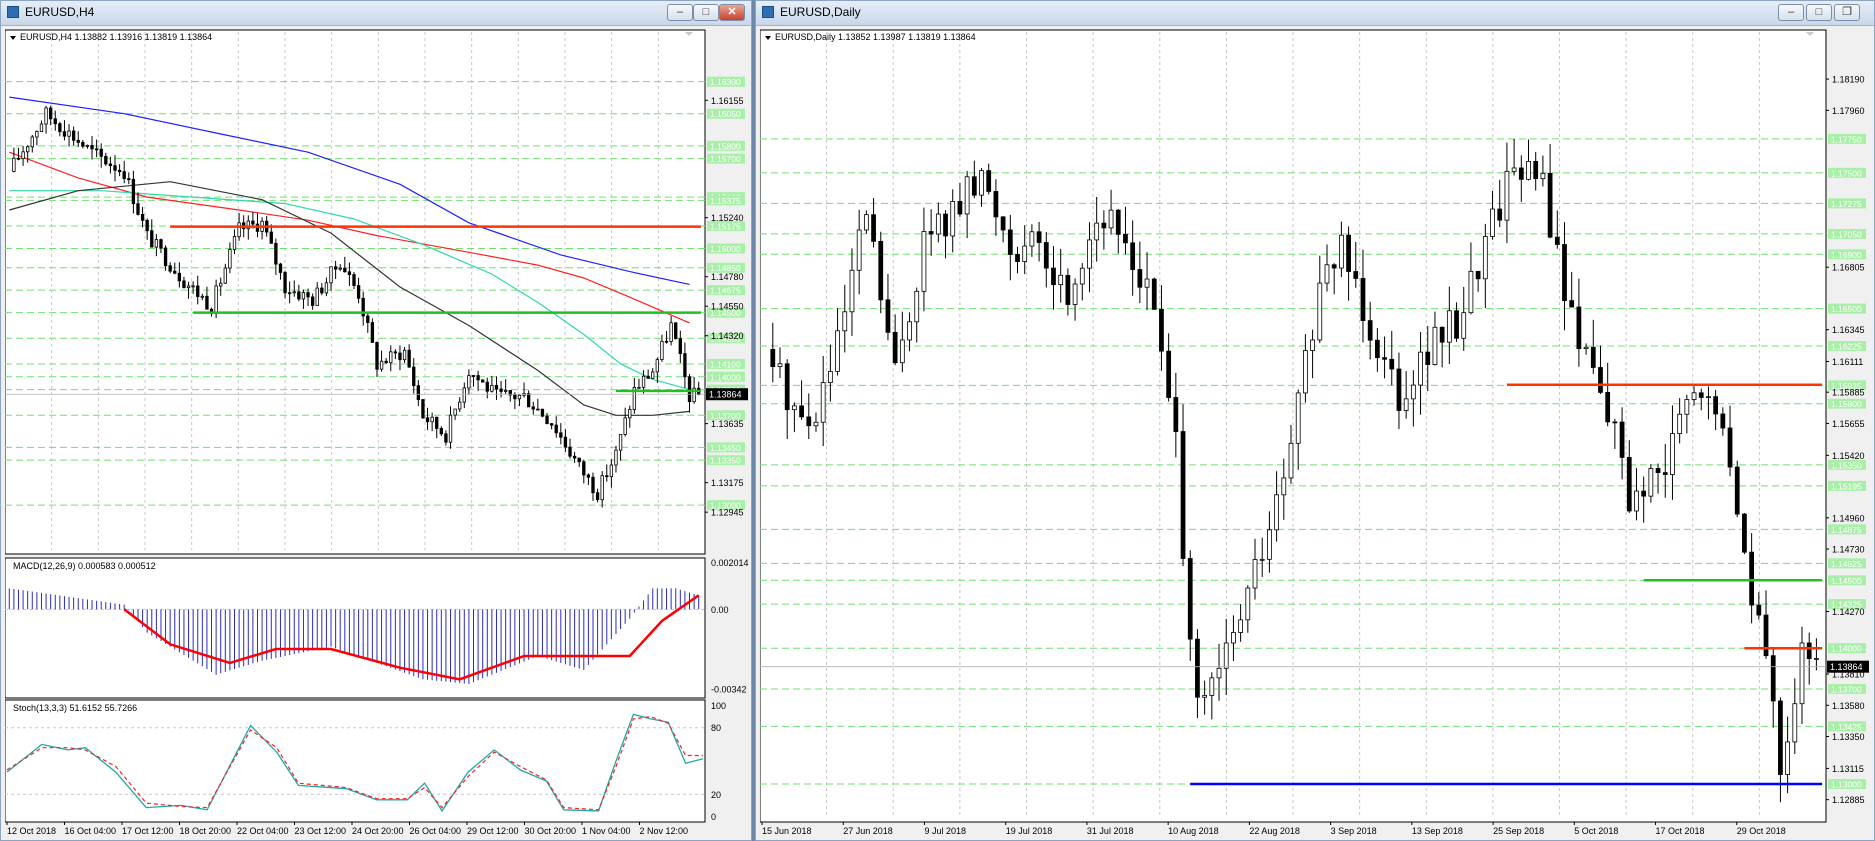 This screenshot has width=1875, height=841. Describe the element at coordinates (1846, 465) in the screenshot. I see `level-tag-label: 1.15350` at that location.